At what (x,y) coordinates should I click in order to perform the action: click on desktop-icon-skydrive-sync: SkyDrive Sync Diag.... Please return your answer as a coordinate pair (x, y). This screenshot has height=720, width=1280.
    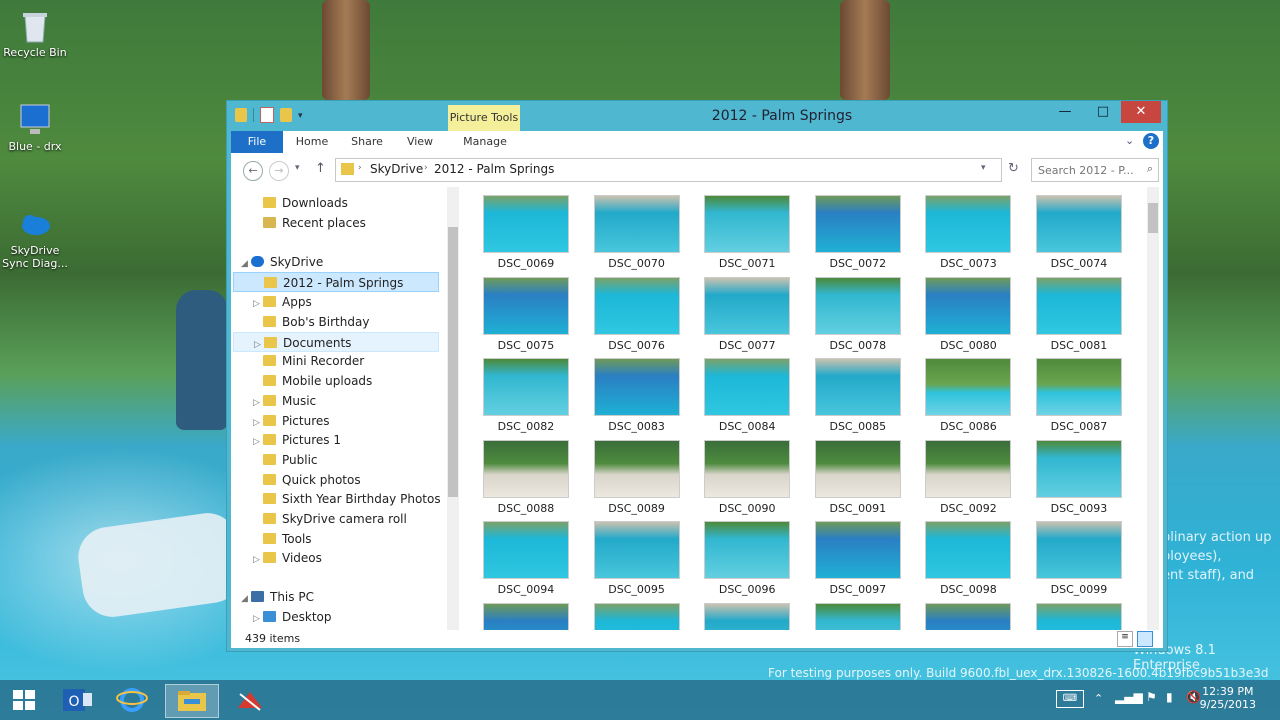
    Looking at the image, I should click on (35, 238).